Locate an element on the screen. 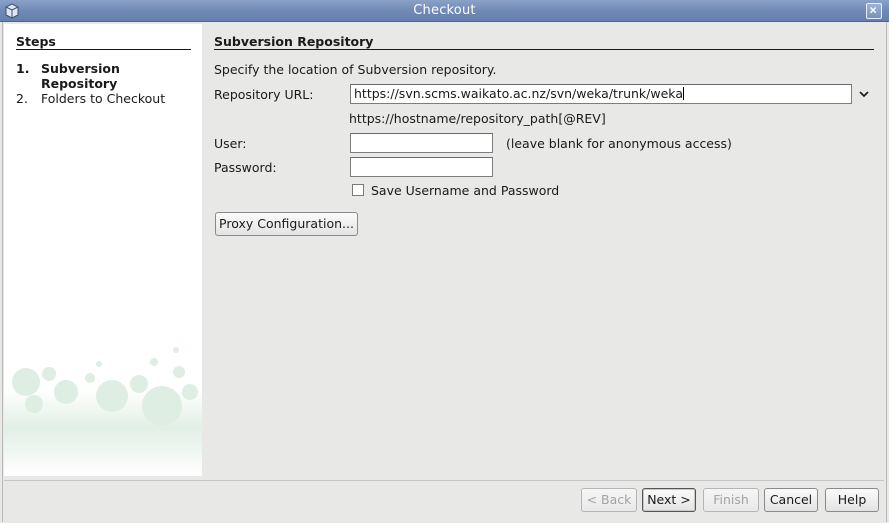 The height and width of the screenshot is (523, 889). step-label: Subversion Repository is located at coordinates (80, 76).